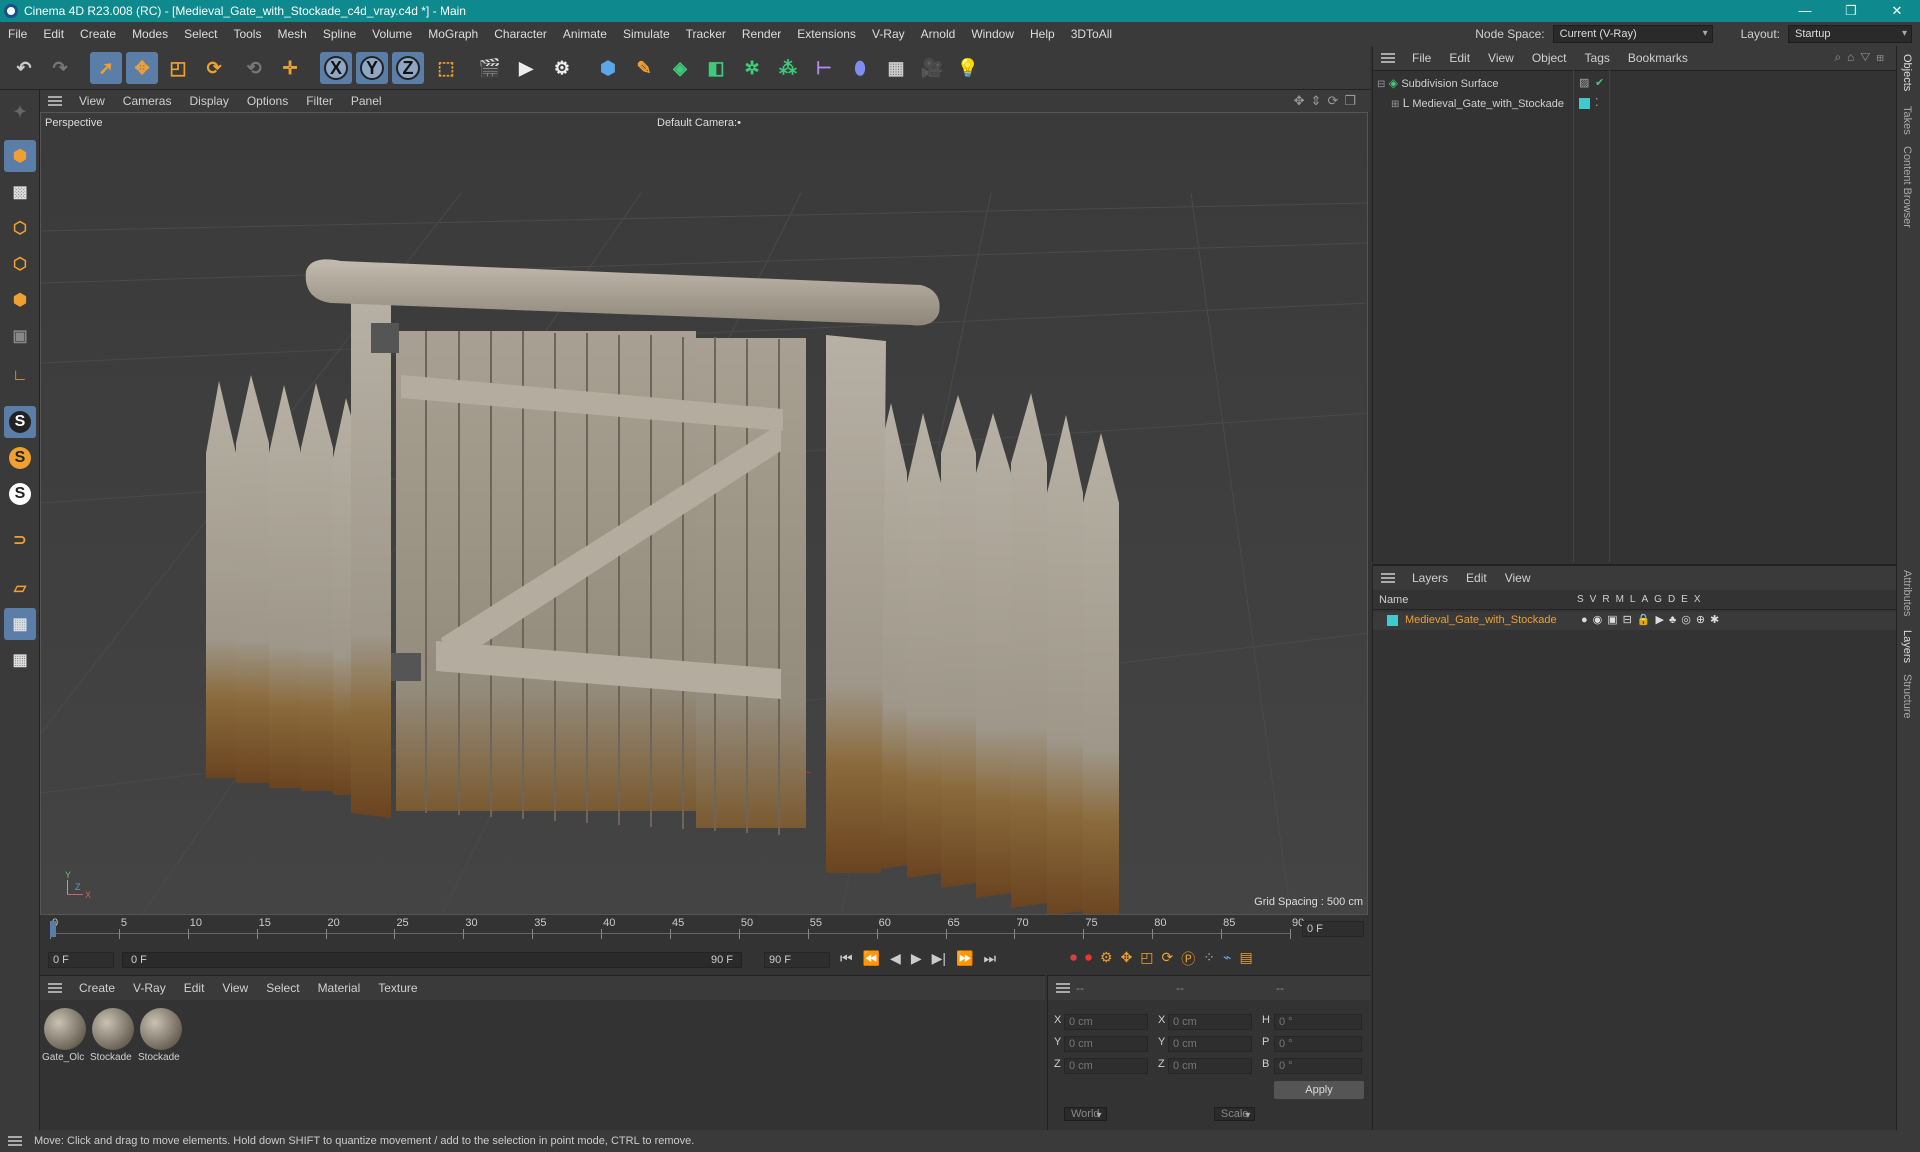 This screenshot has height=1152, width=1920. I want to click on current-frame-field: 0 F, so click(1333, 929).